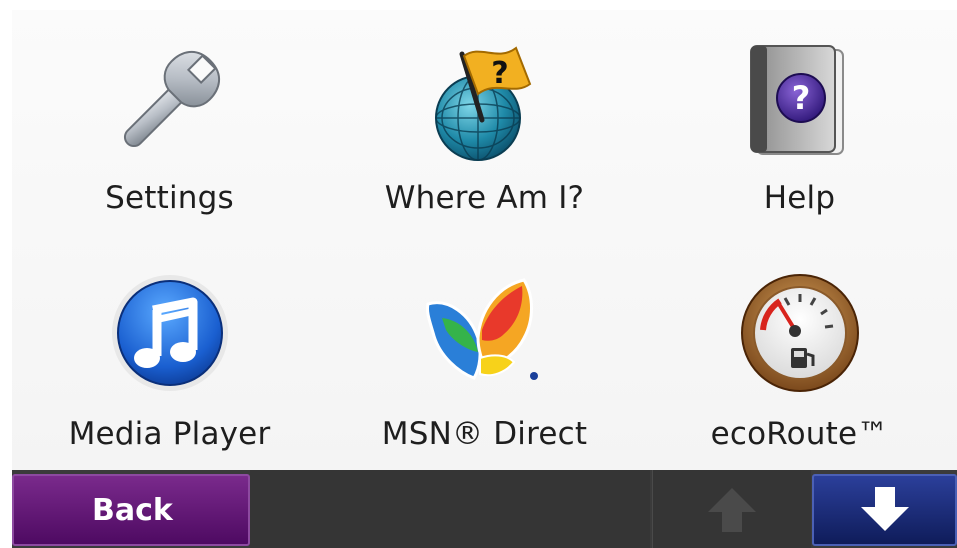  Describe the element at coordinates (799, 198) in the screenshot. I see `help-label: Help` at that location.